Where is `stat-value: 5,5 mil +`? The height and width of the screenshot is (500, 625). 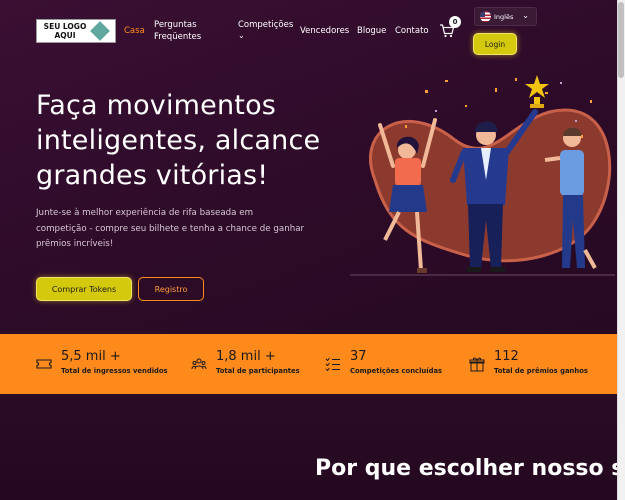 stat-value: 5,5 mil + is located at coordinates (91, 356).